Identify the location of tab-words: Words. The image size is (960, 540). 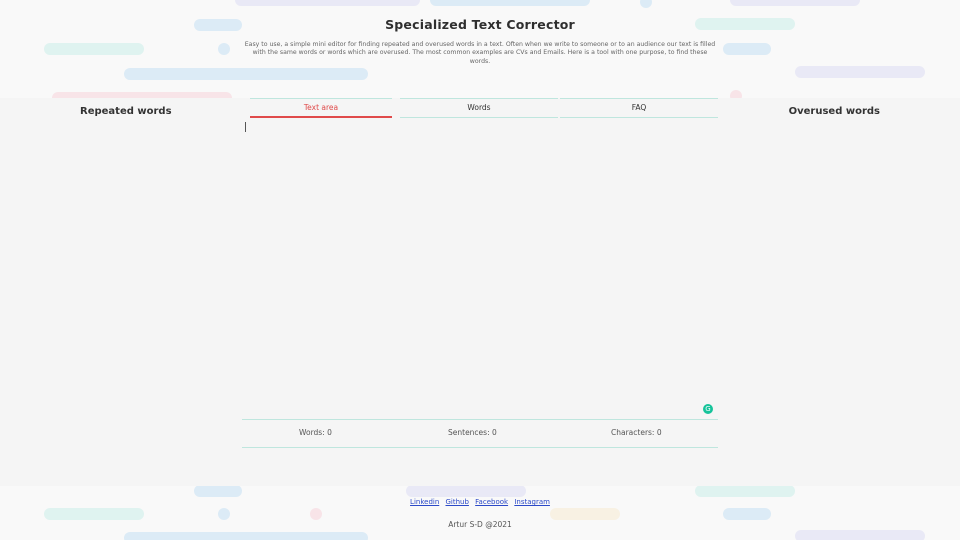
(479, 108).